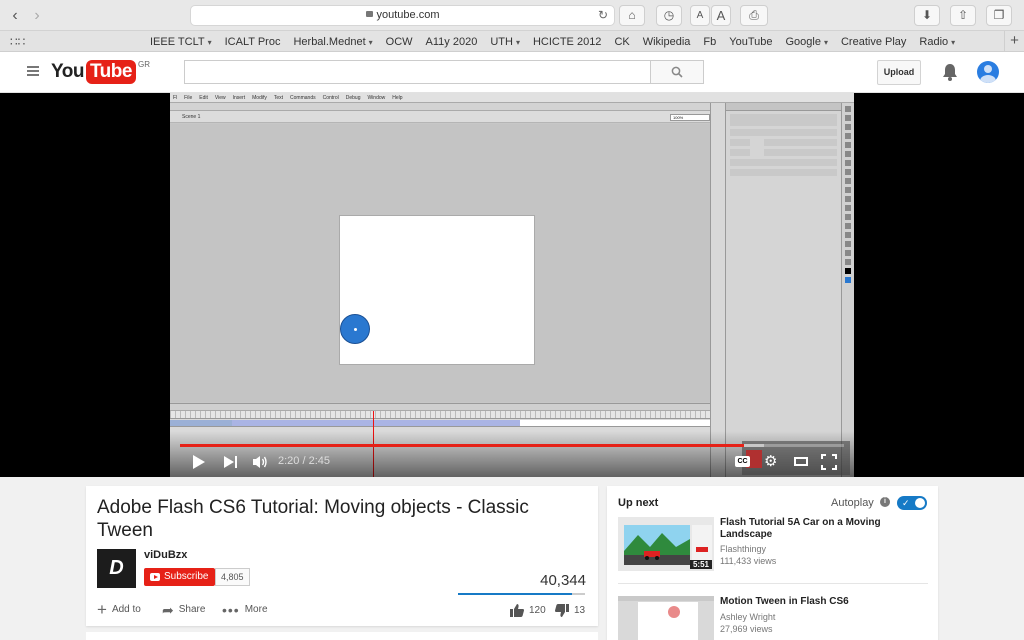 This screenshot has width=1024, height=640. What do you see at coordinates (999, 15) in the screenshot?
I see `tabs-button: ❐` at bounding box center [999, 15].